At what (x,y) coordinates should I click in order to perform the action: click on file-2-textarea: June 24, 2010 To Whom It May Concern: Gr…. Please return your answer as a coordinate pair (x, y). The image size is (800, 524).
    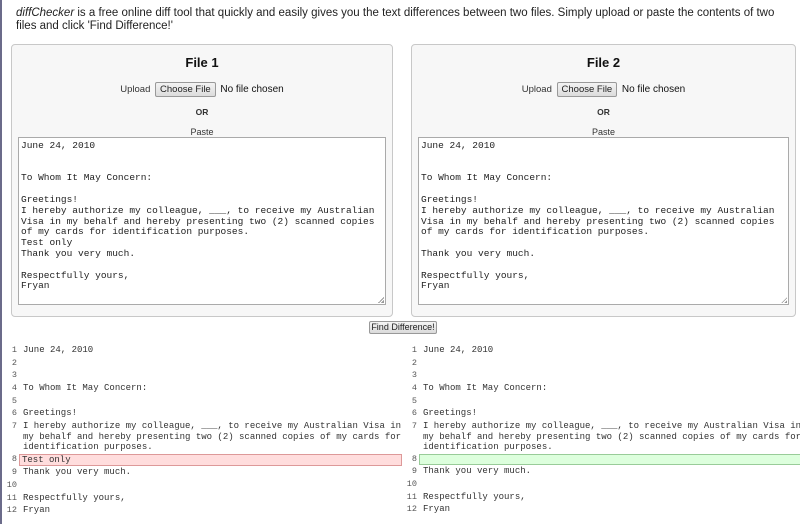
    Looking at the image, I should click on (603, 221).